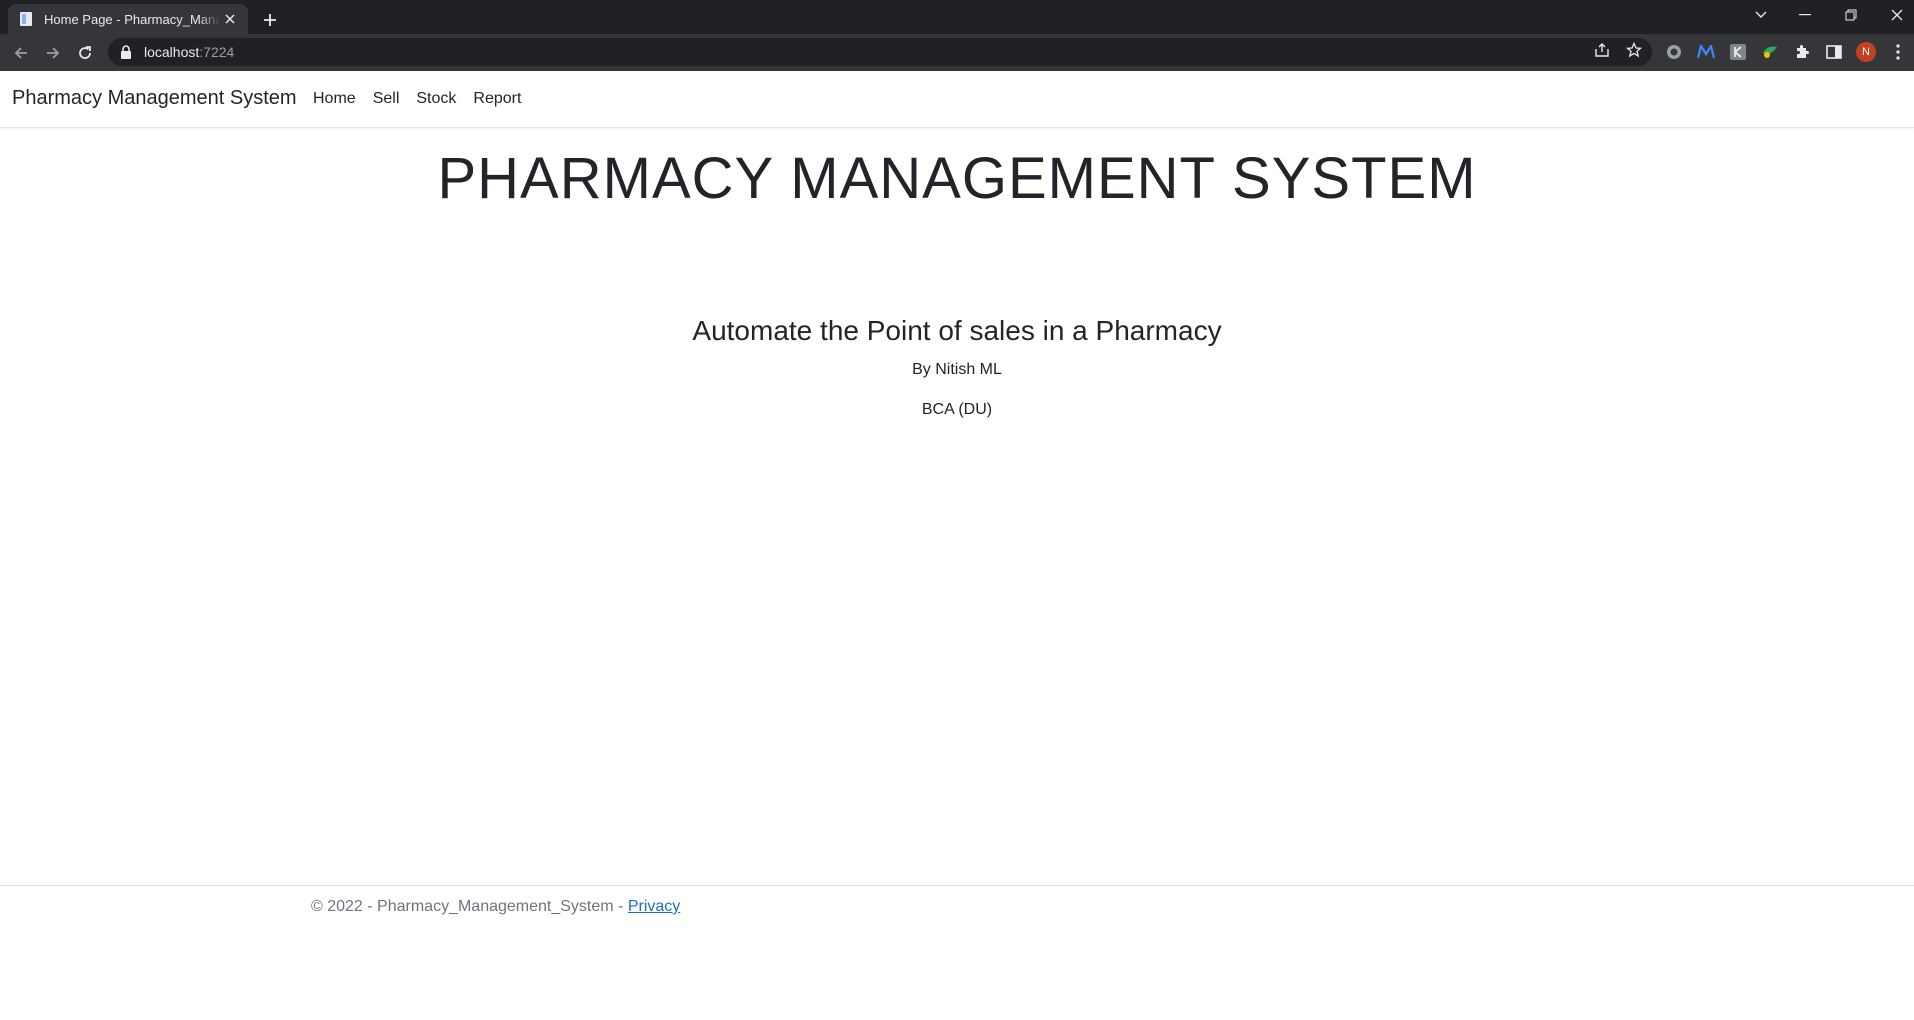 This screenshot has height=1020, width=1914. I want to click on back-icon, so click(21, 53).